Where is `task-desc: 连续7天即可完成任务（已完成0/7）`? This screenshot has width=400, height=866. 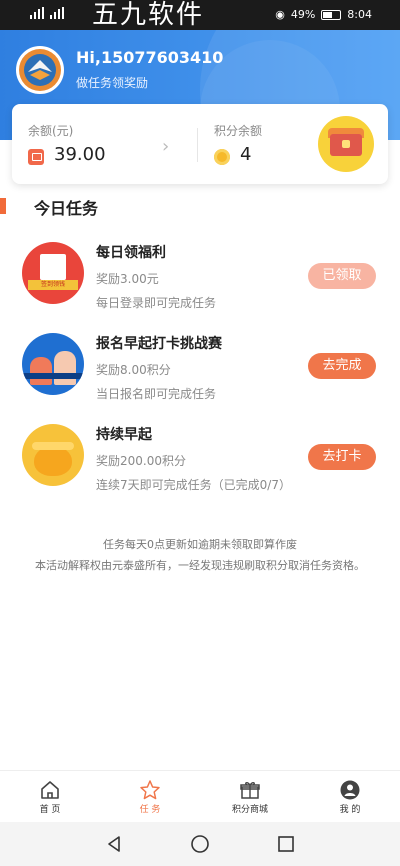
task-desc: 连续7天即可完成任务（已完成0/7） is located at coordinates (193, 485).